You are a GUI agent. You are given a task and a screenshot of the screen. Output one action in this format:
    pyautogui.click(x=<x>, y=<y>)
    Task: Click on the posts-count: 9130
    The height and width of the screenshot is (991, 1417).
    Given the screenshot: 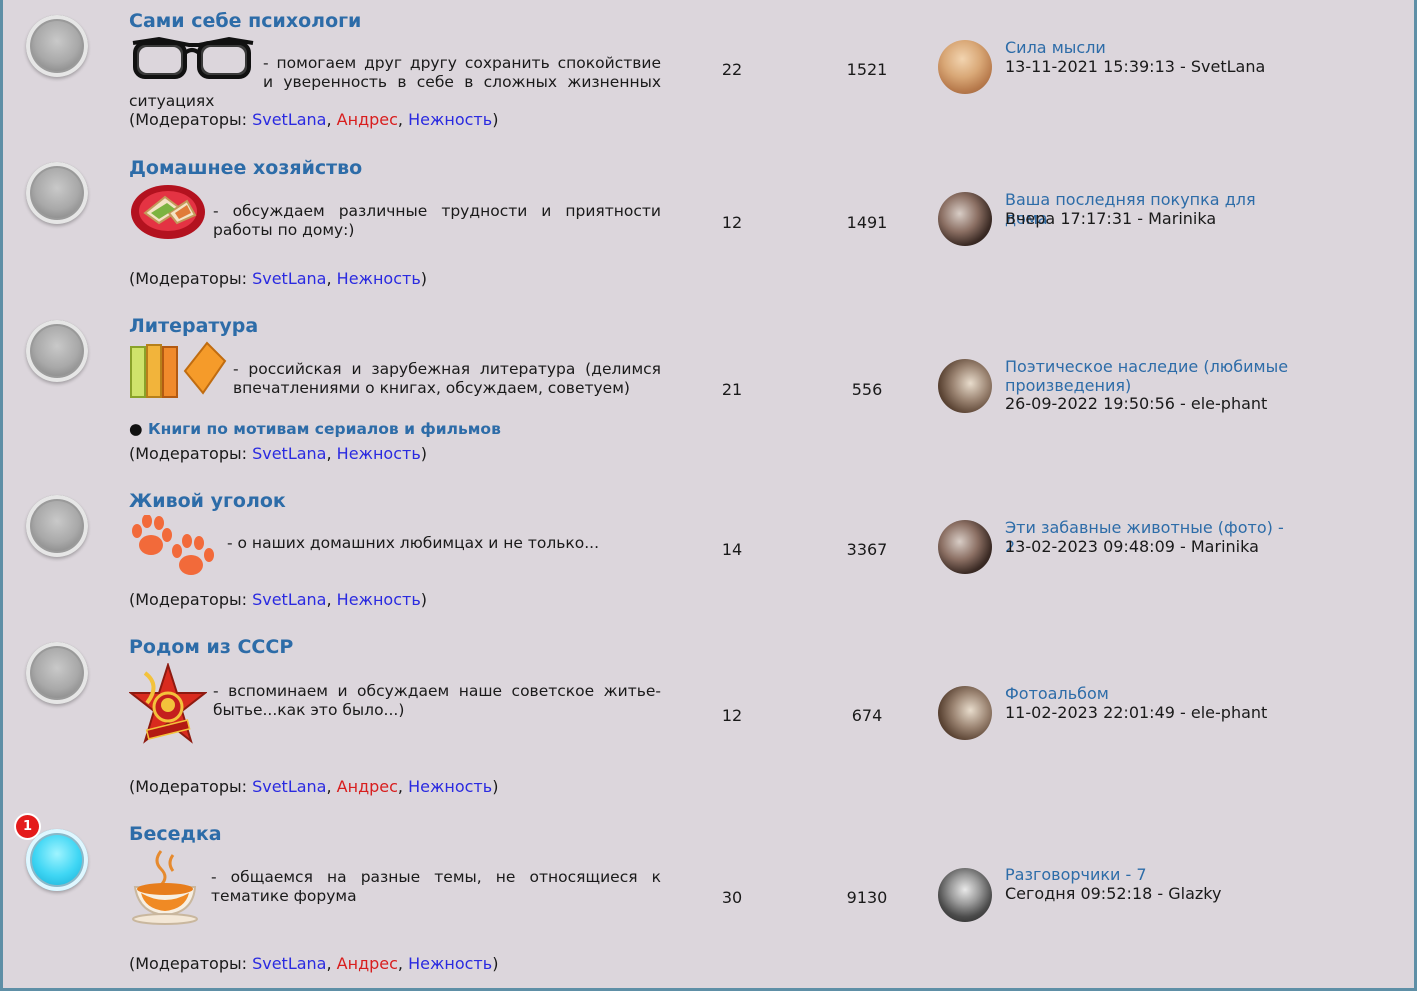 What is the action you would take?
    pyautogui.click(x=867, y=897)
    